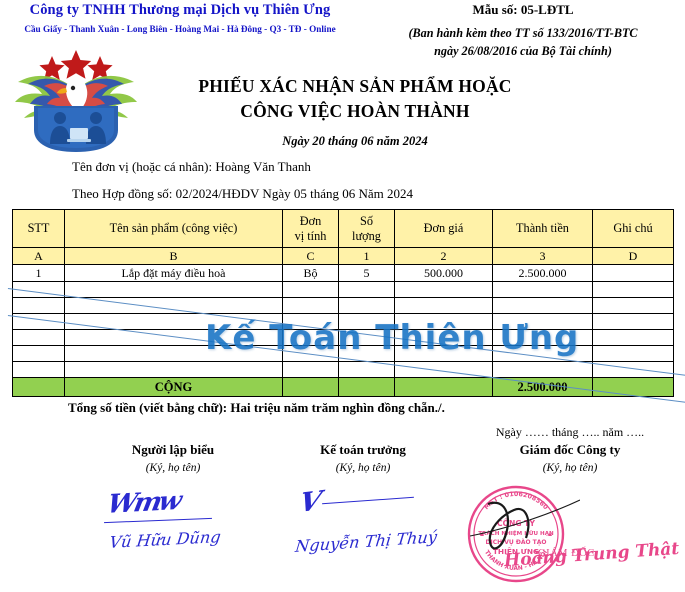 The height and width of the screenshot is (592, 685). What do you see at coordinates (355, 86) in the screenshot?
I see `page-title-line-1: PHIẾU XÁC NHẬN SẢN PHẨM HOẶC` at bounding box center [355, 86].